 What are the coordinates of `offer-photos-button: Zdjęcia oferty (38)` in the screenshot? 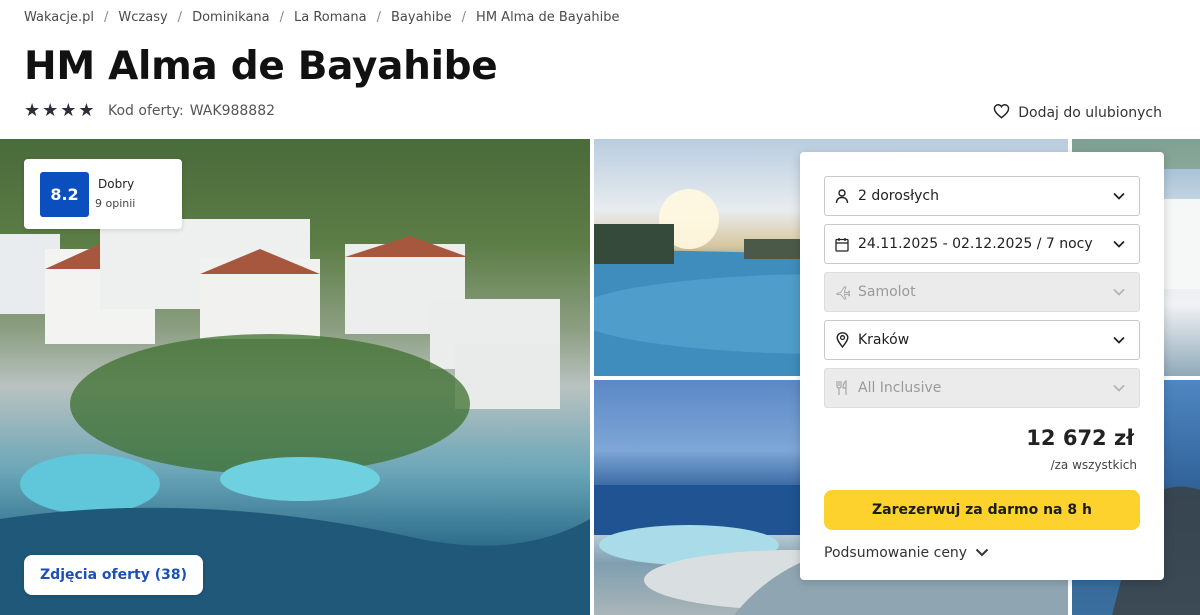 It's located at (113, 575).